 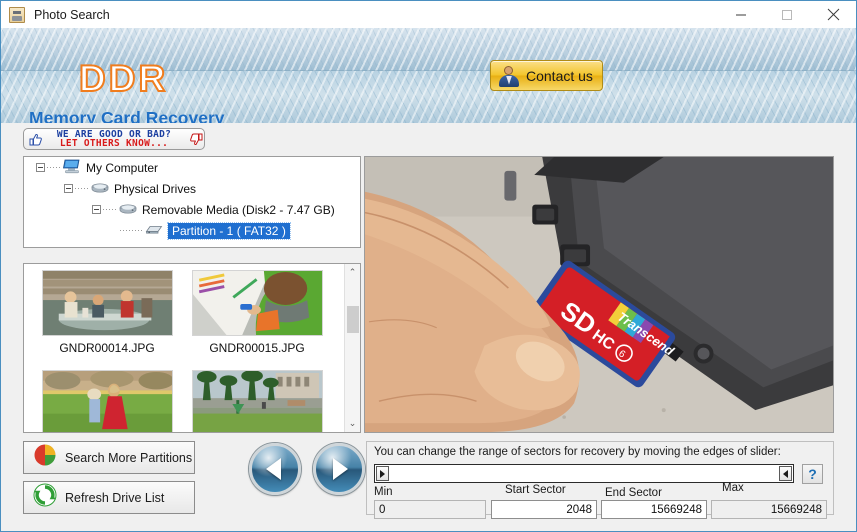 I want to click on scroll-up-icon: ⌃, so click(x=352, y=272).